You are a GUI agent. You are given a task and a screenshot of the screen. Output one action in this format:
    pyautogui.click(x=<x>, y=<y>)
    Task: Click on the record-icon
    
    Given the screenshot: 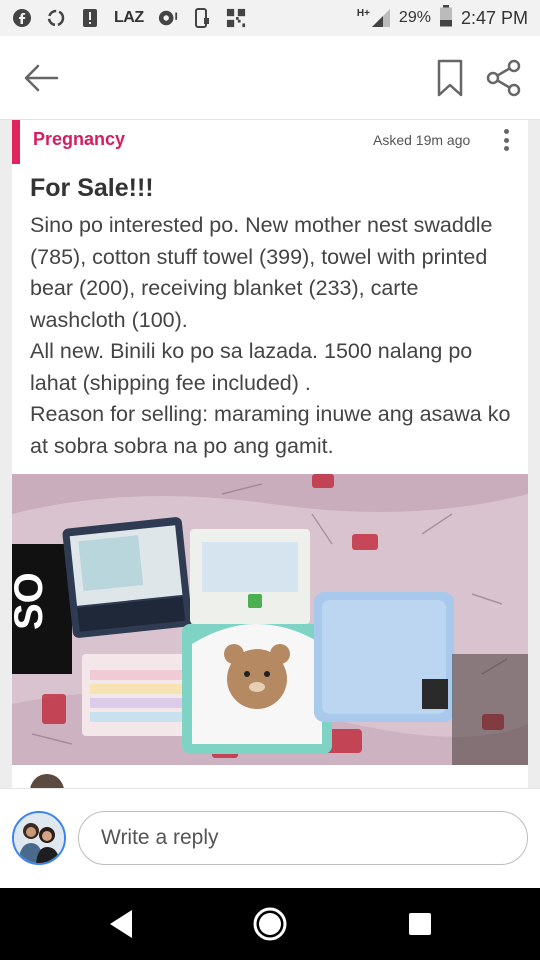 What is the action you would take?
    pyautogui.click(x=168, y=18)
    